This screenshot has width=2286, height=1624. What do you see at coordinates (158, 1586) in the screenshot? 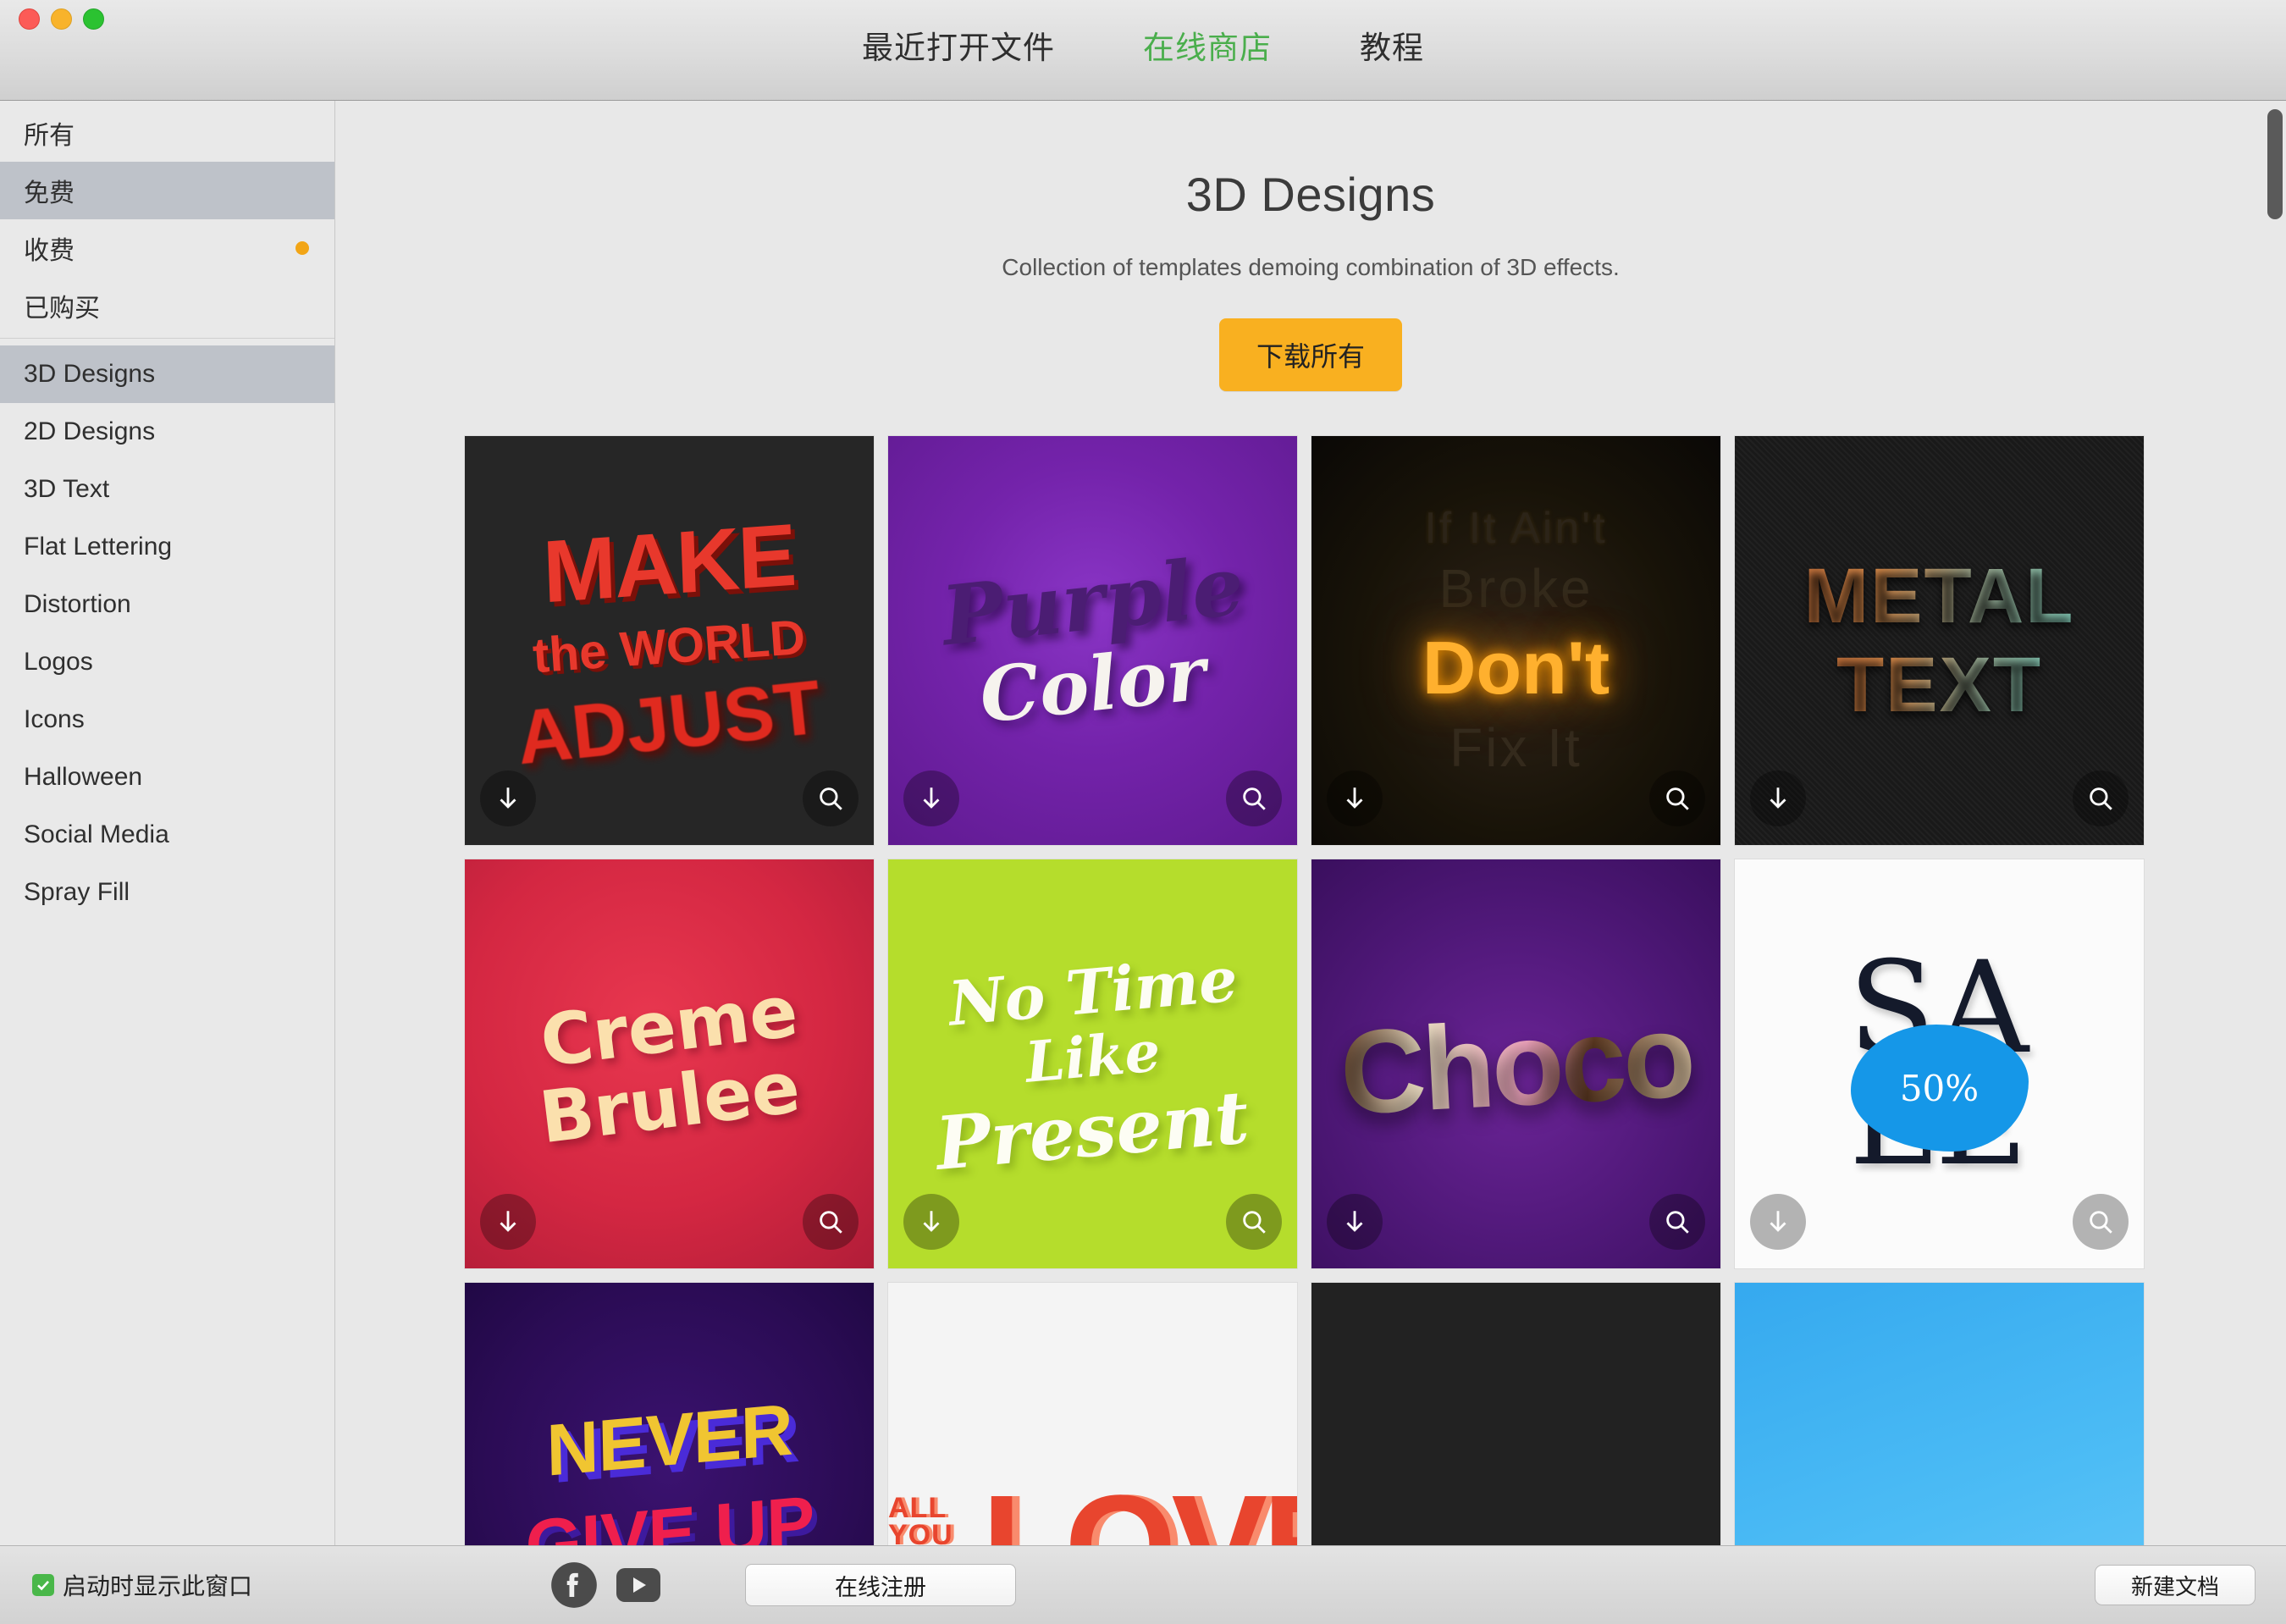
I see `startup-checkbox-label: 启动时显示此窗口` at bounding box center [158, 1586].